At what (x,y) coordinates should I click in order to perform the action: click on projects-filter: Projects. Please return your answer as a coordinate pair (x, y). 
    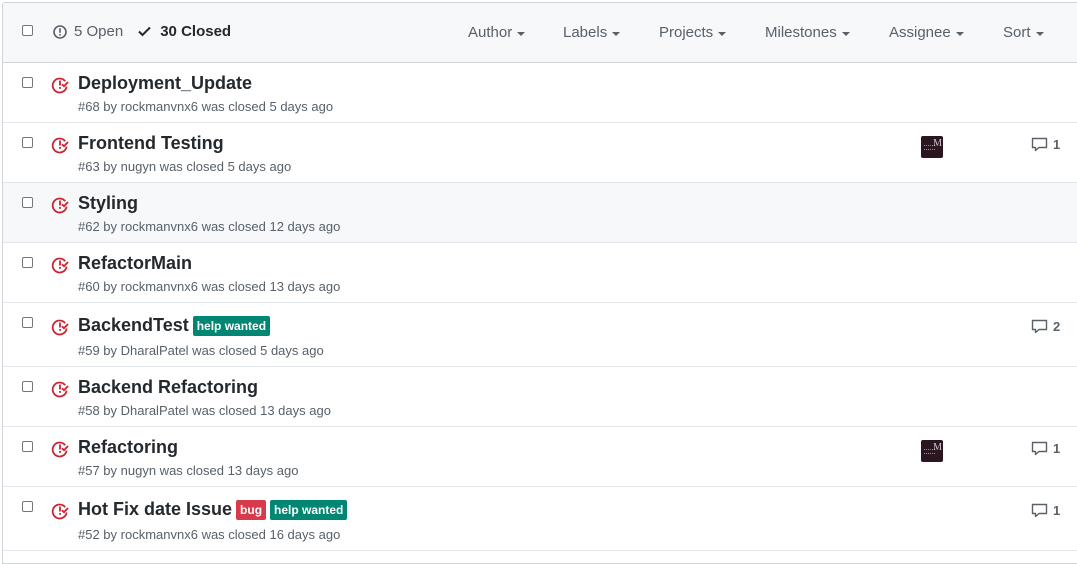
    Looking at the image, I should click on (693, 32).